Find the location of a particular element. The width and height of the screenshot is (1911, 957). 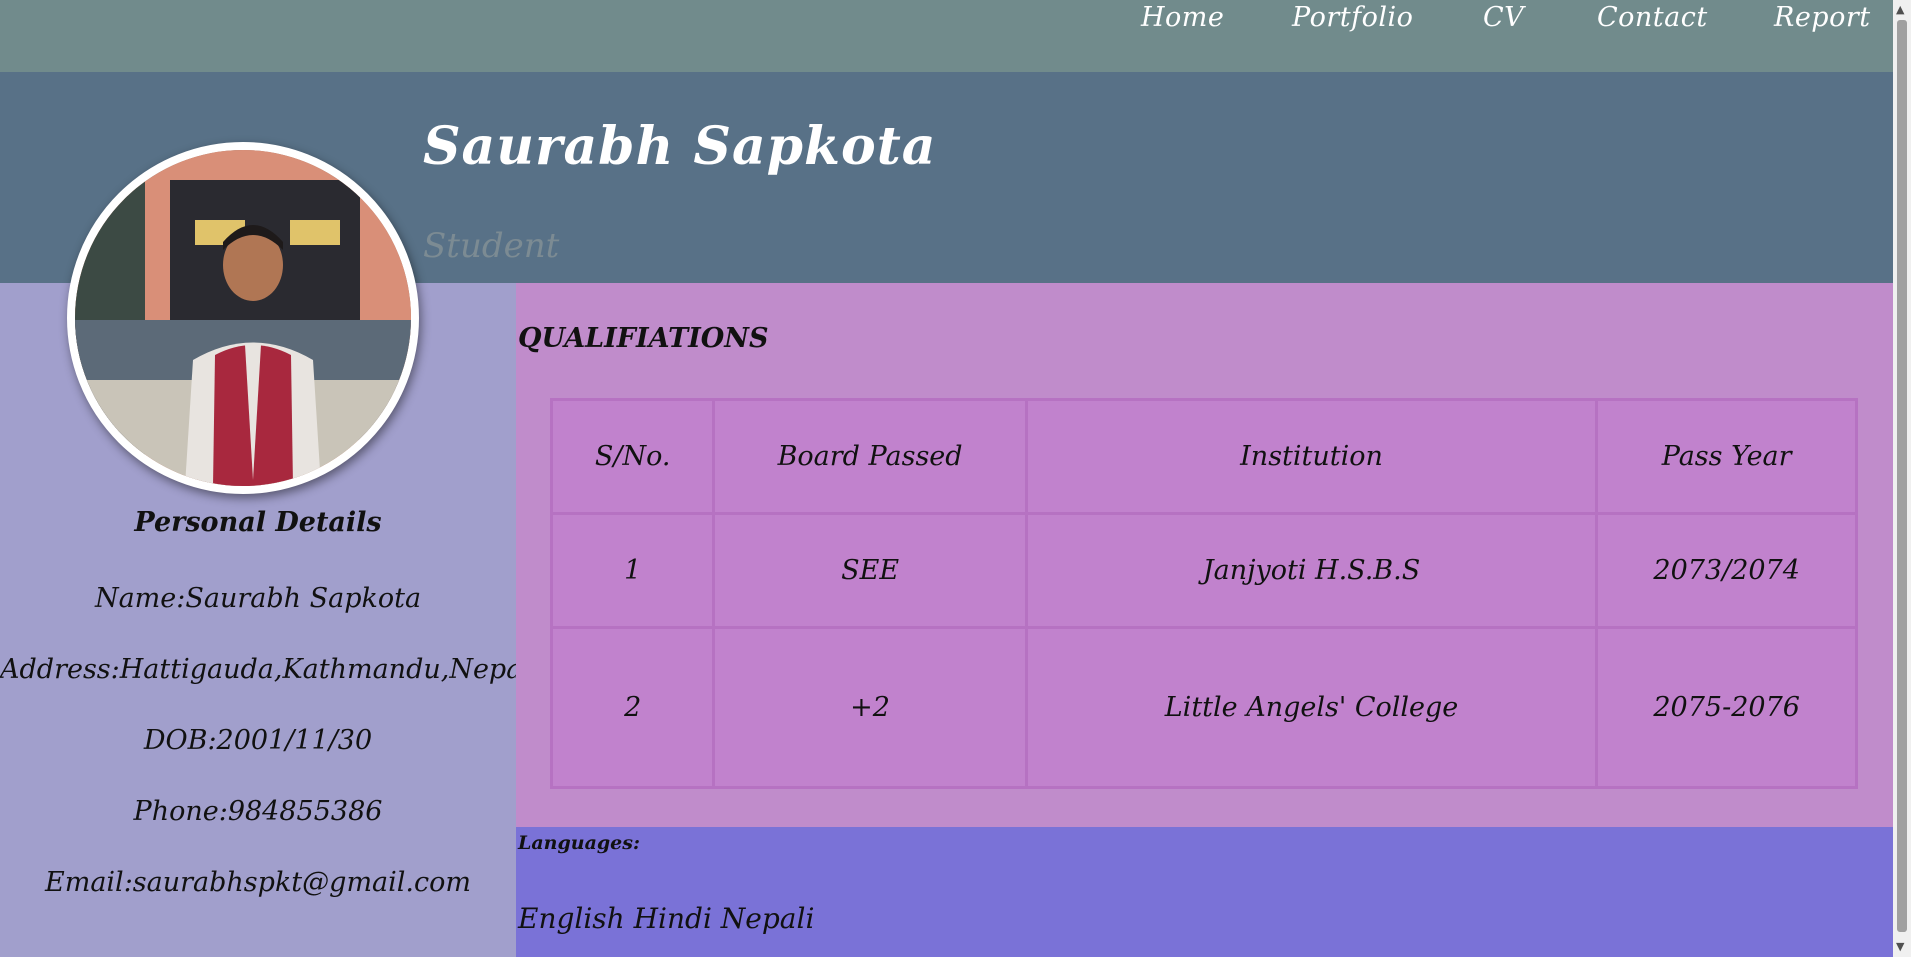

vertical-scrollbar: ▲ ▼ is located at coordinates (1902, 478).